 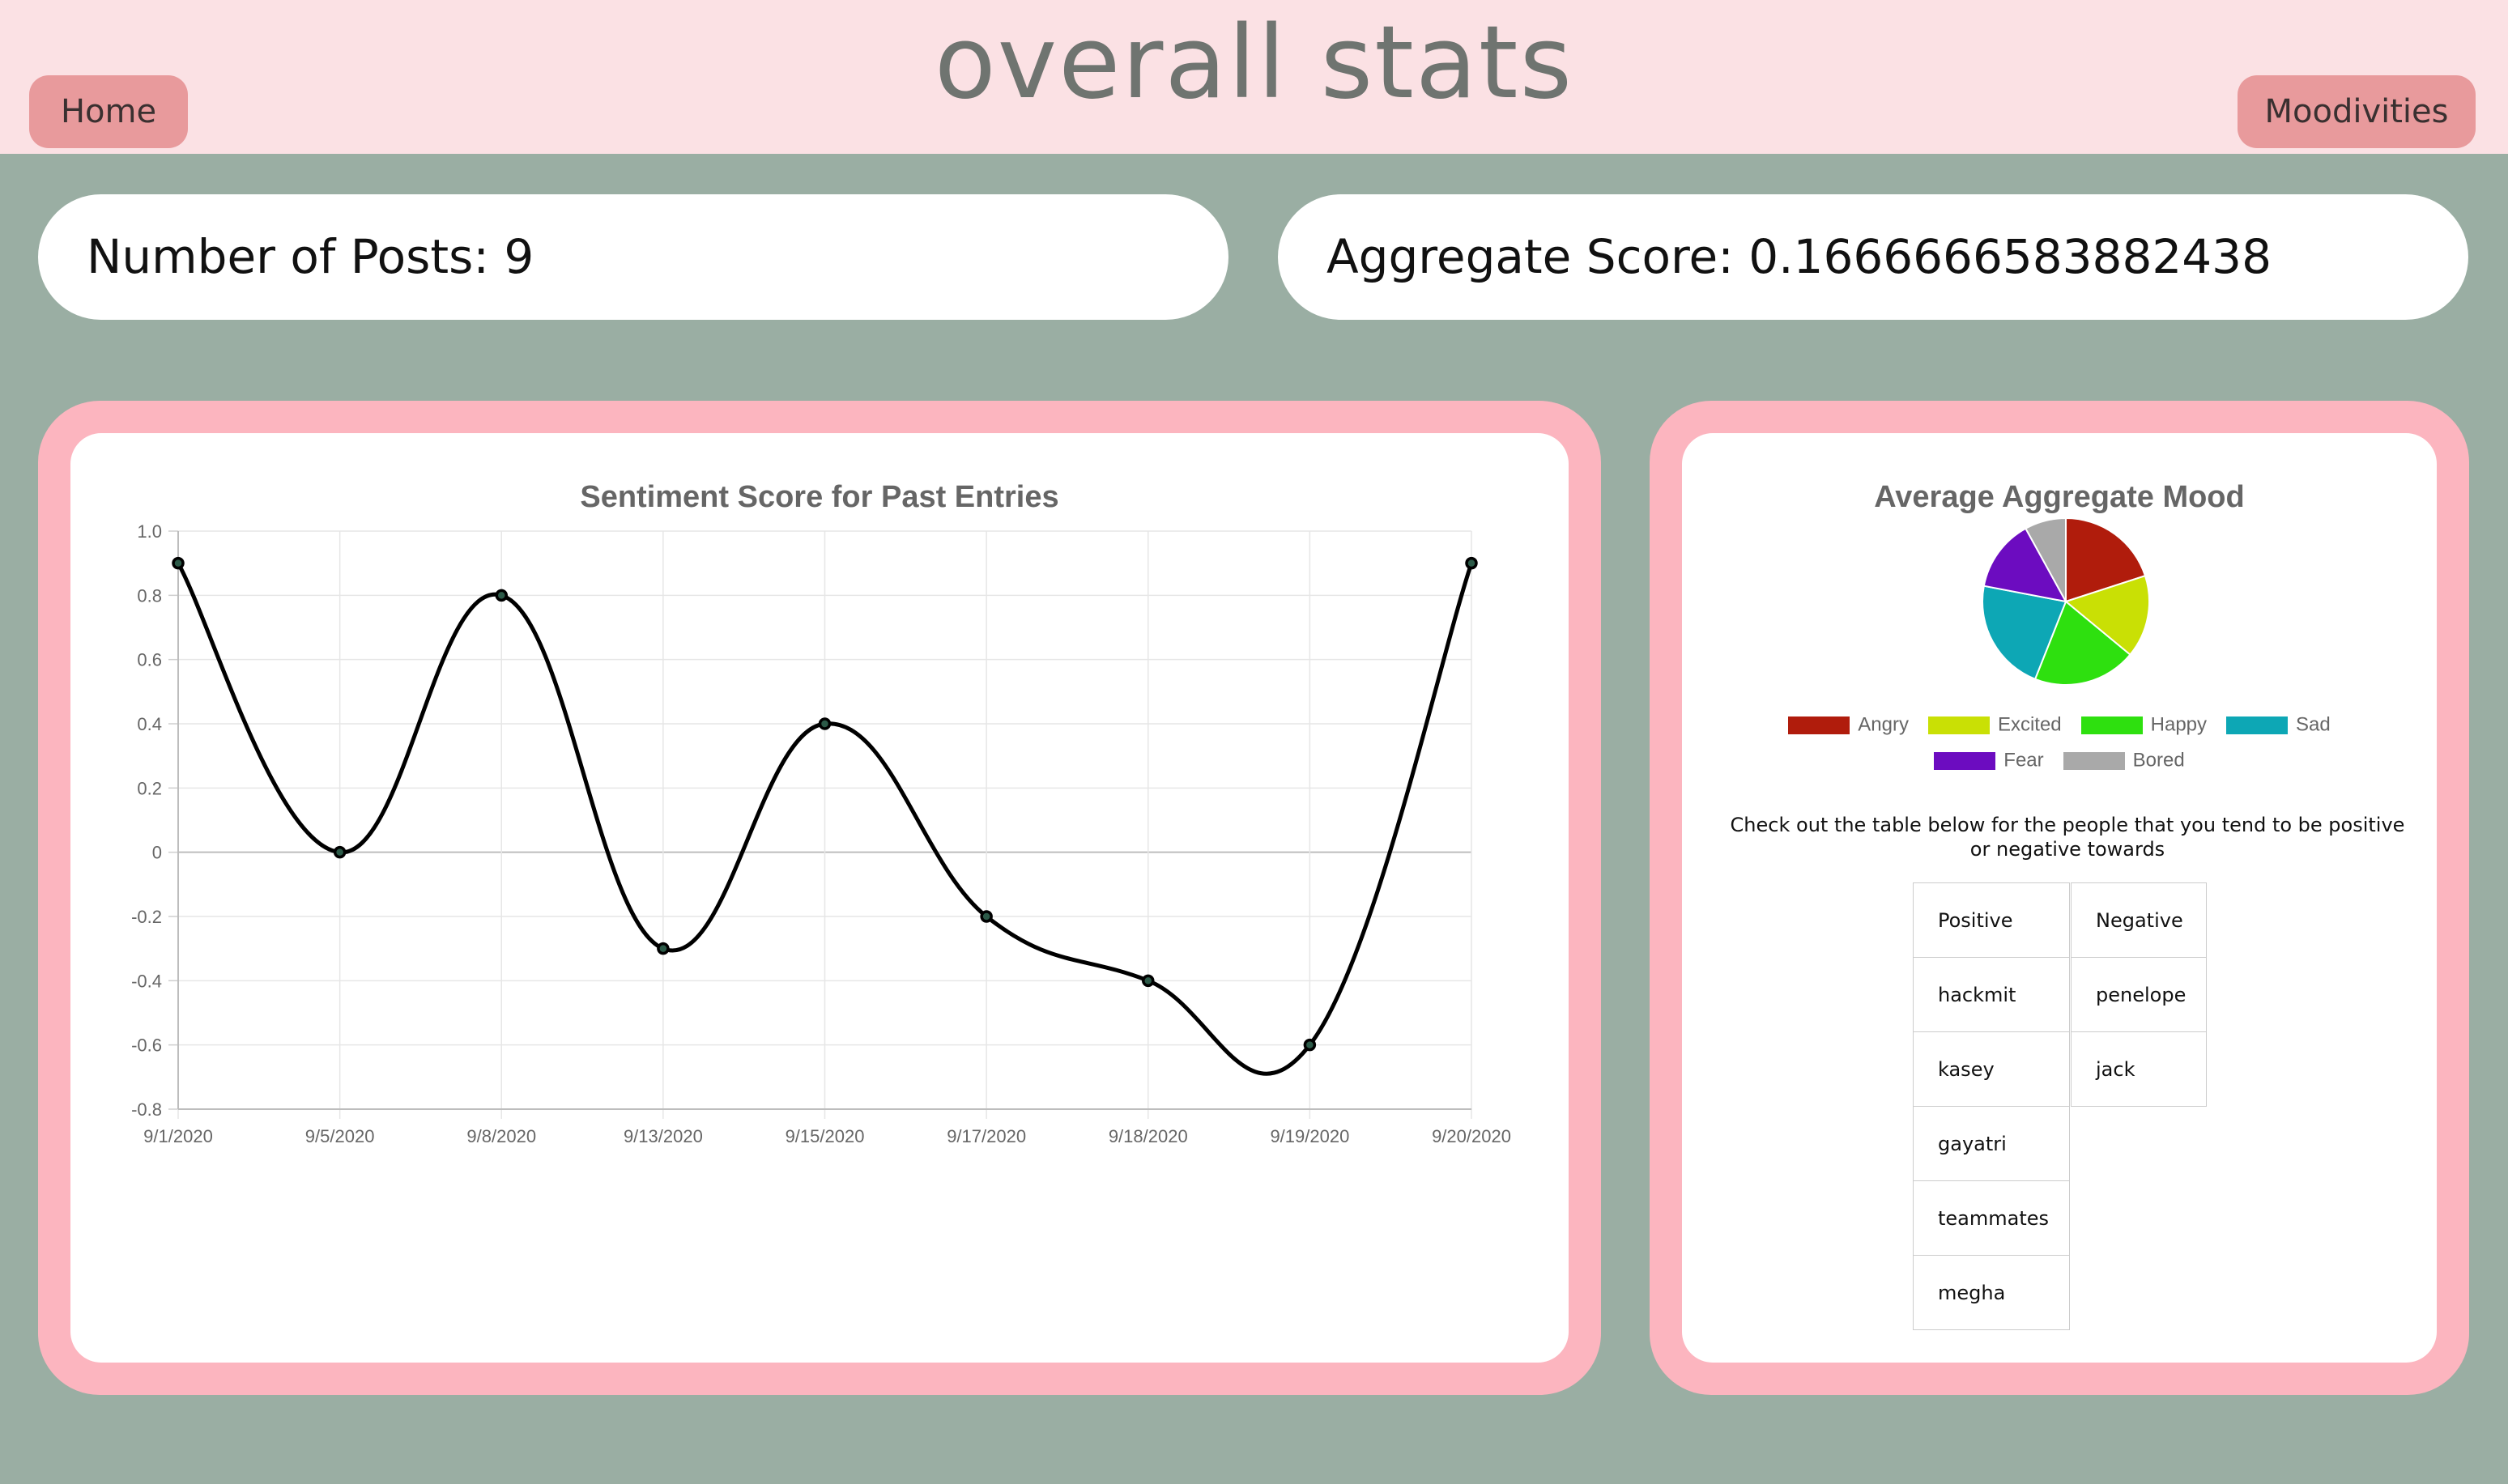 I want to click on positive-person: gayatri, so click(x=1991, y=1144).